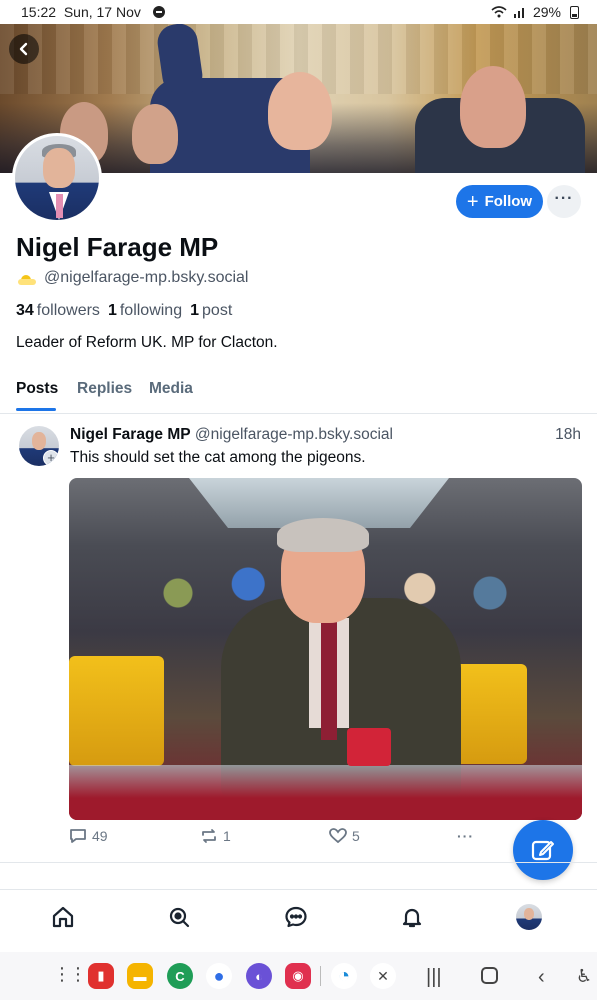 Image resolution: width=597 pixels, height=1000 pixels. I want to click on repost-icon, so click(209, 836).